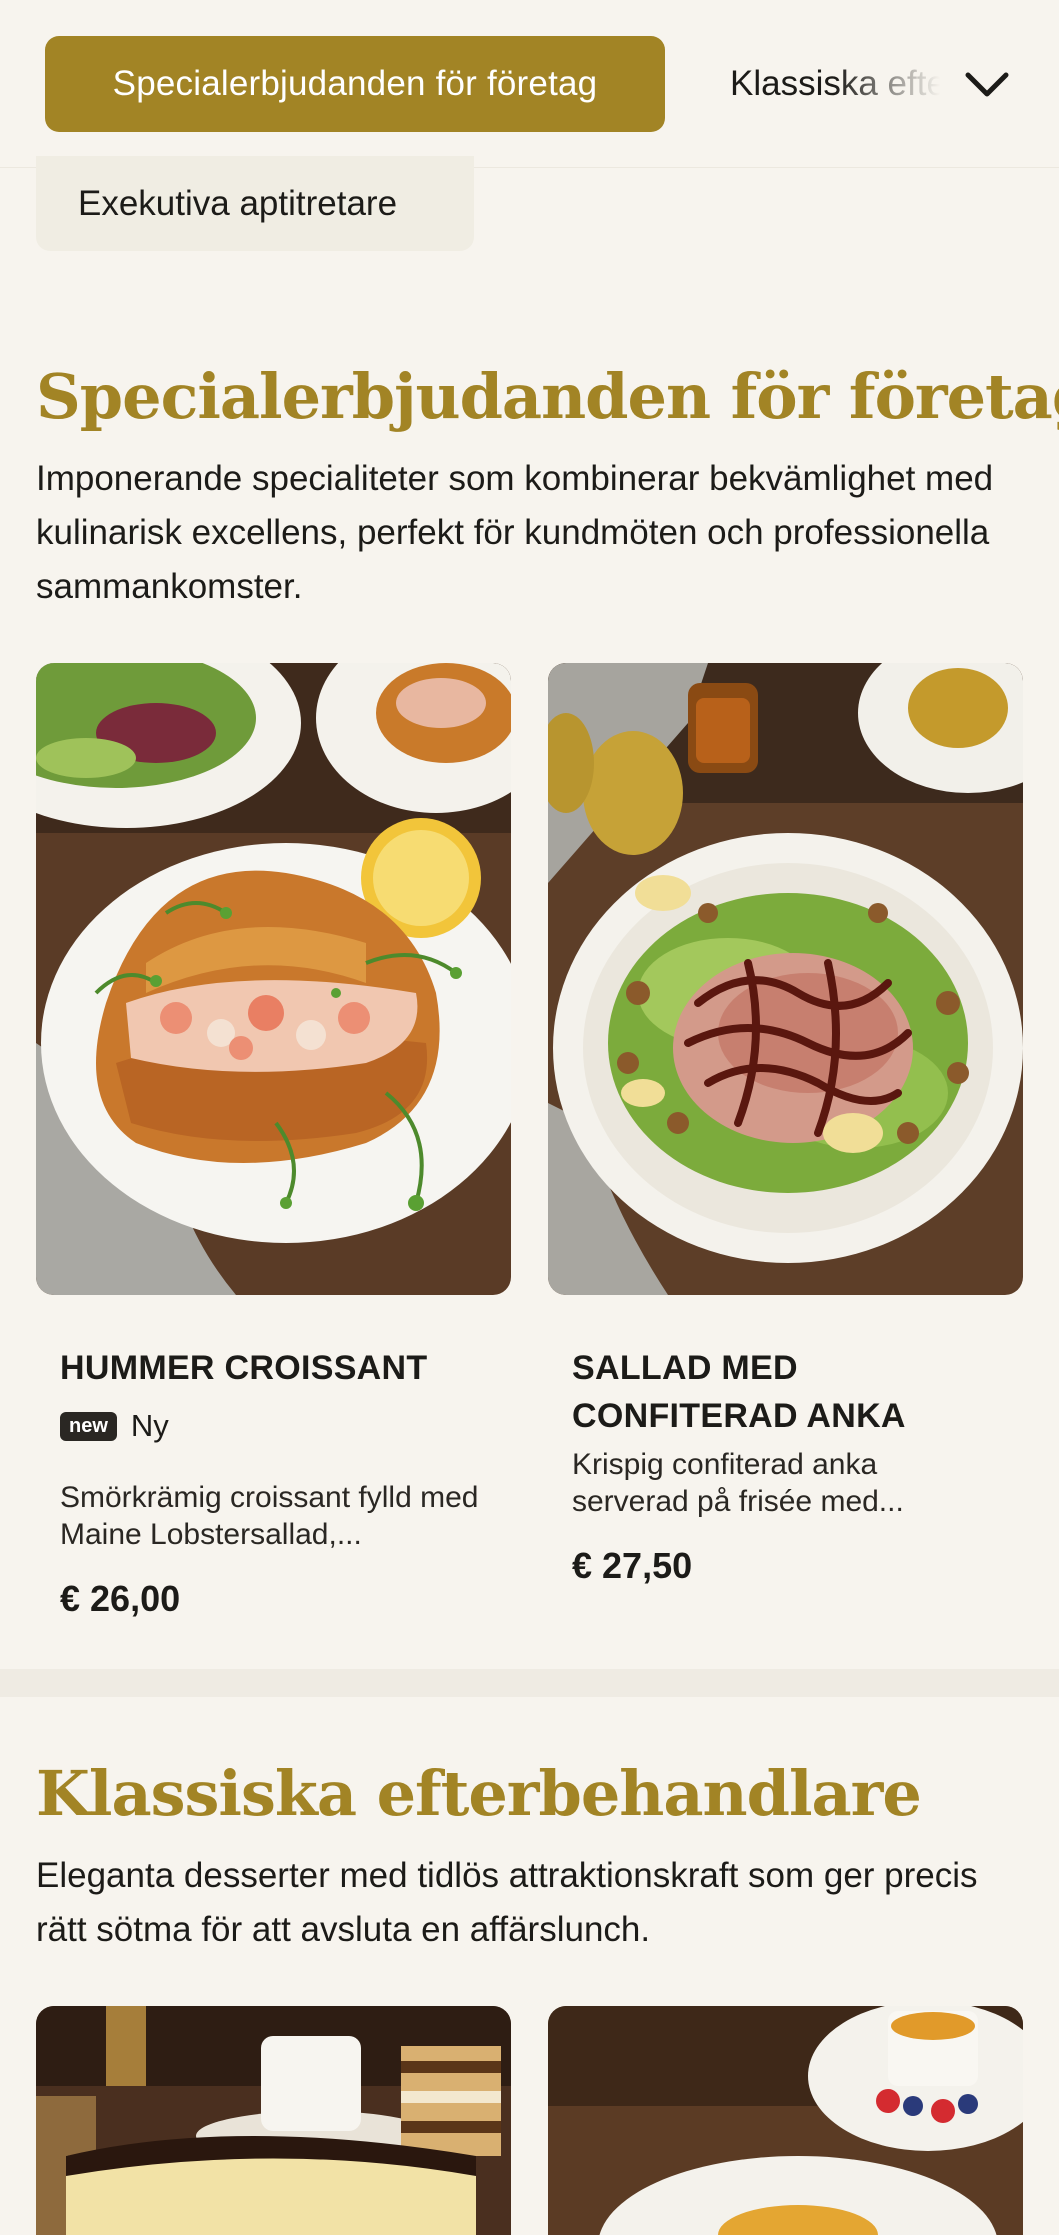 Image resolution: width=1059 pixels, height=2235 pixels. I want to click on product-image-dessert-cake, so click(273, 2120).